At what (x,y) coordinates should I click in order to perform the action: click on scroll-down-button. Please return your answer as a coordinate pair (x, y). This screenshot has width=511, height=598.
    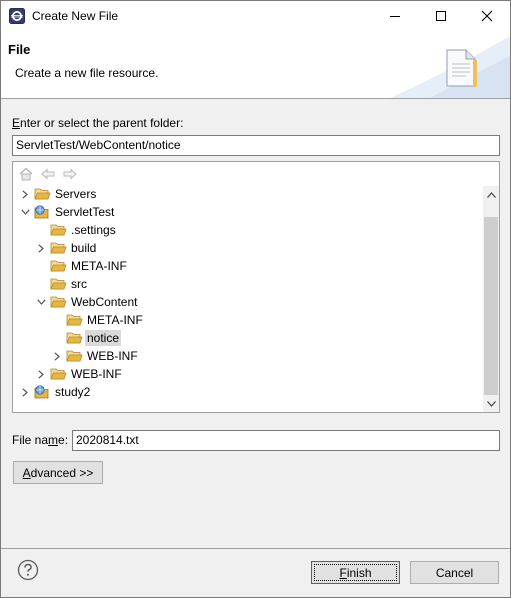
    Looking at the image, I should click on (491, 403).